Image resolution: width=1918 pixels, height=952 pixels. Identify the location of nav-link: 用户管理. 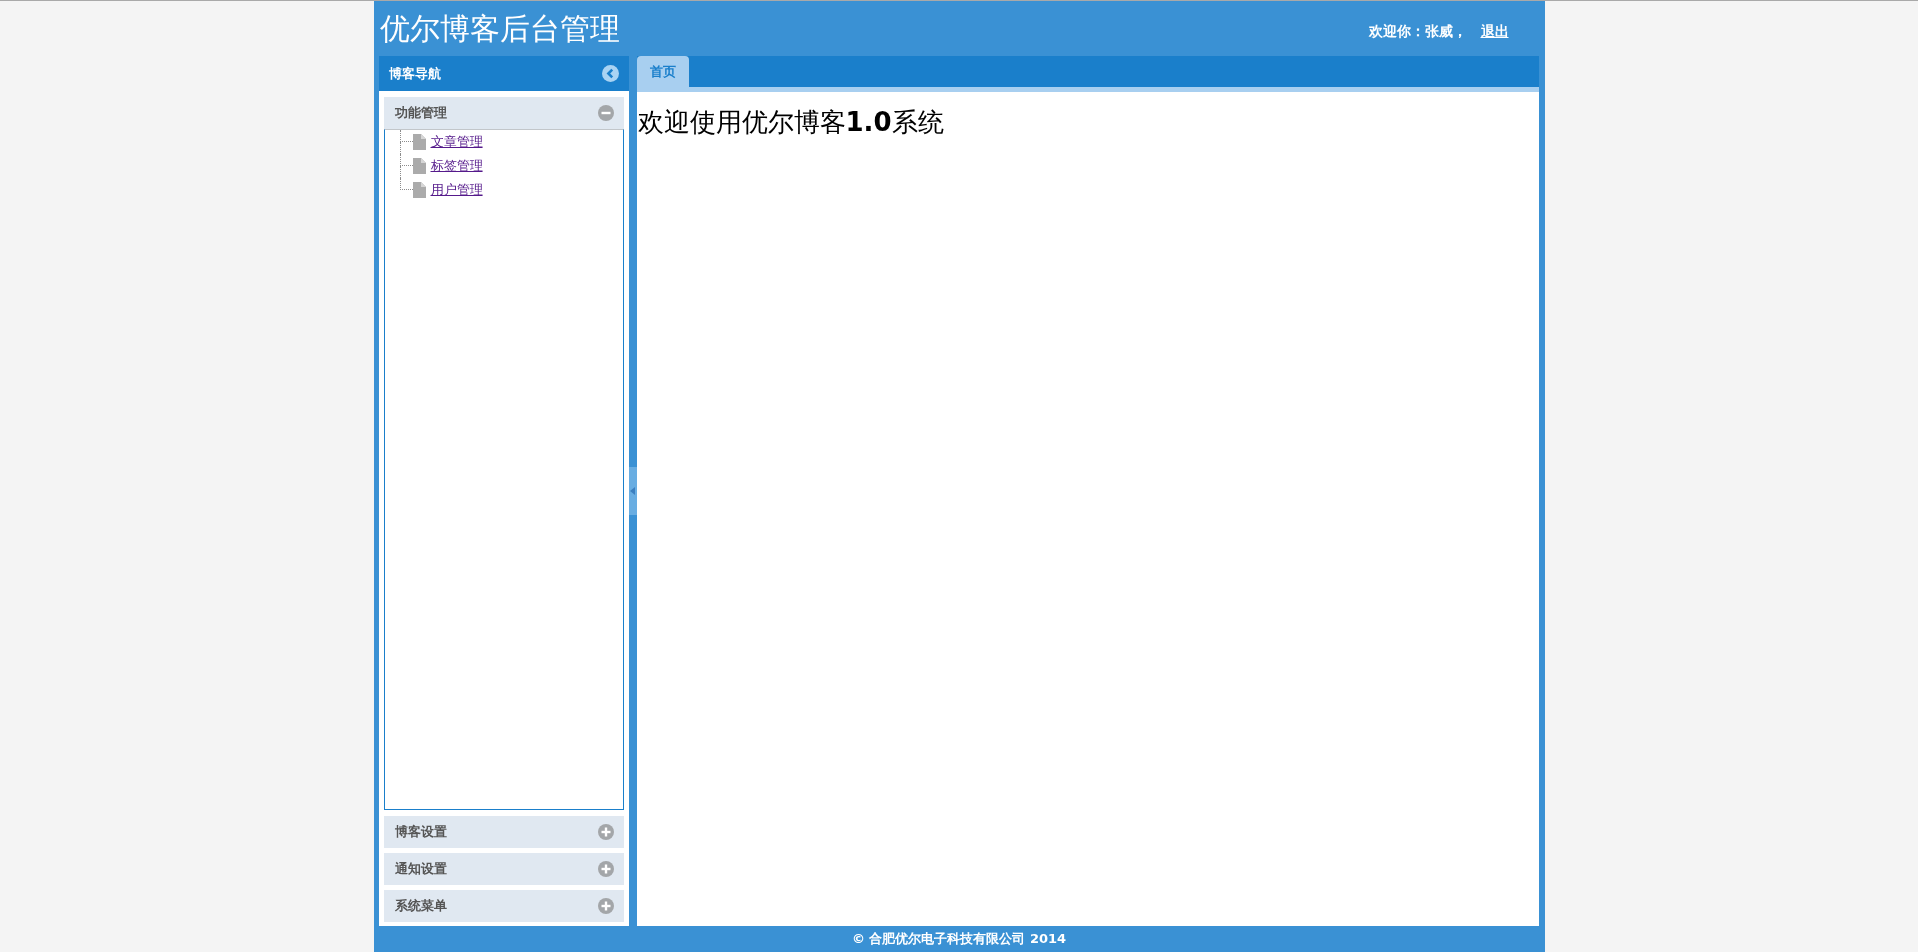
(456, 190).